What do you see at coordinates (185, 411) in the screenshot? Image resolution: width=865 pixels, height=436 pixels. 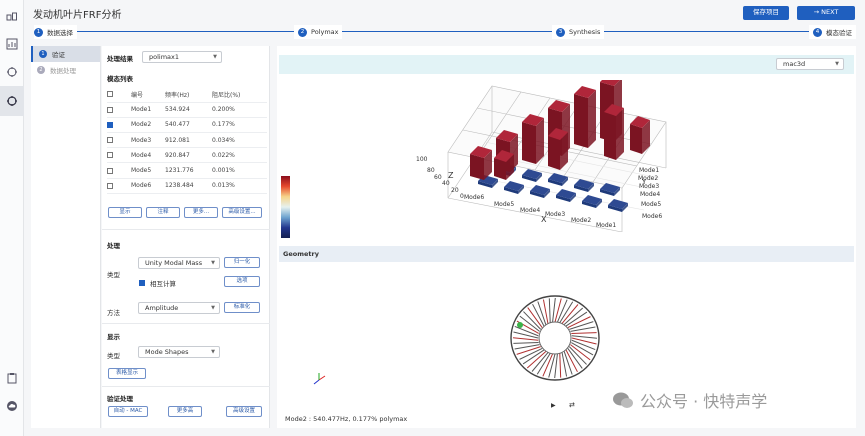 I see `more-options-button: 更多高` at bounding box center [185, 411].